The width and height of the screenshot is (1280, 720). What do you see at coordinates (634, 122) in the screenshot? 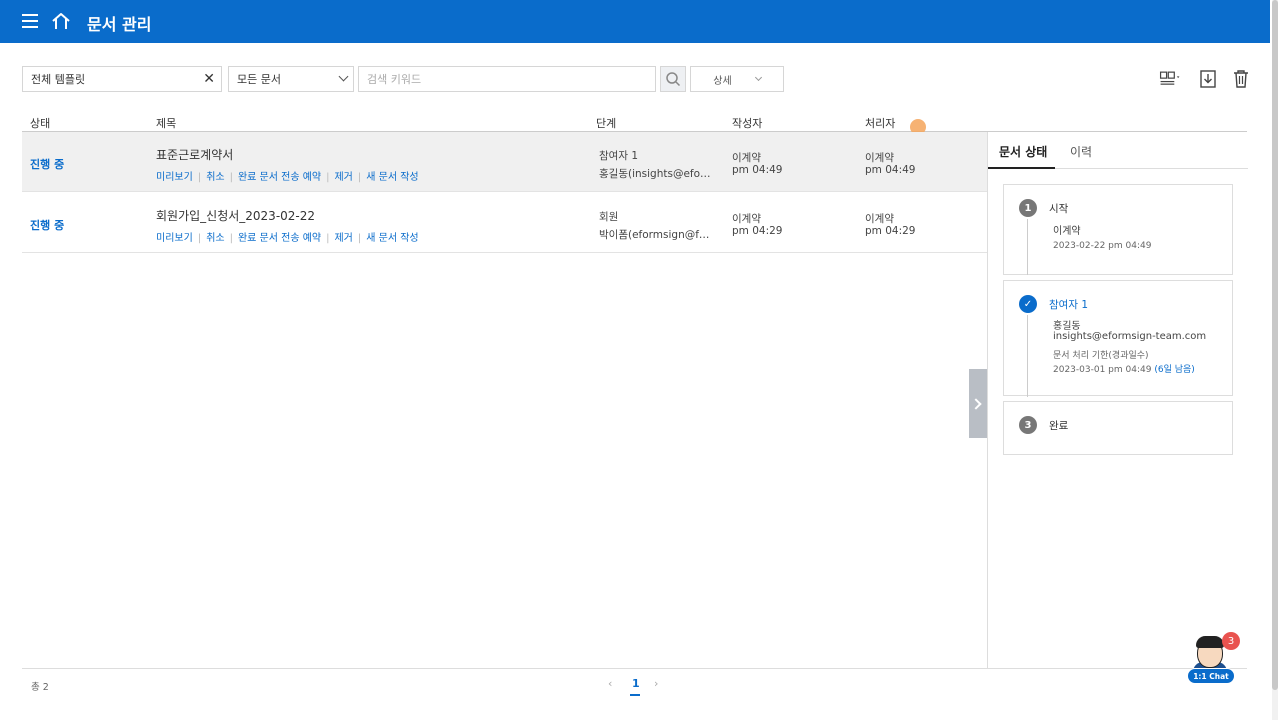
I see `table-header: 상태 제목 단계 작성자 처리자` at bounding box center [634, 122].